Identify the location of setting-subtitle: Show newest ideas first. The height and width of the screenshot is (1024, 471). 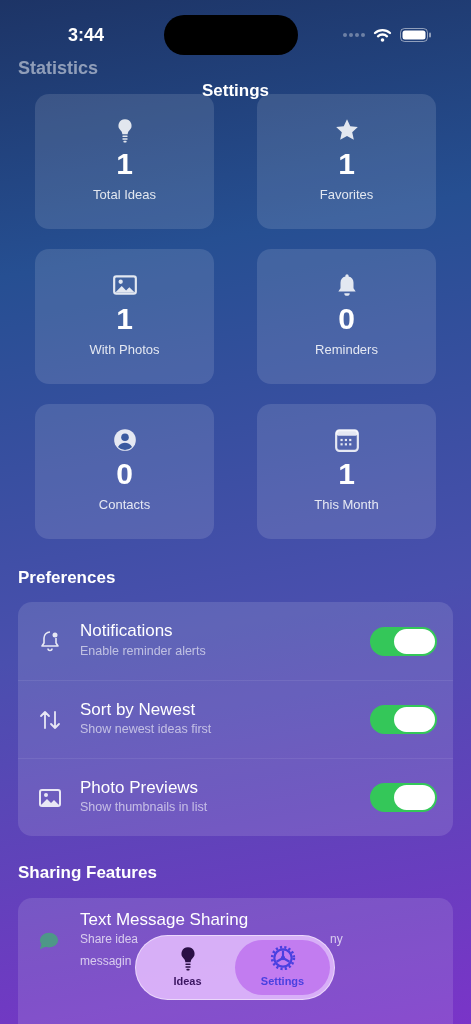
(146, 730).